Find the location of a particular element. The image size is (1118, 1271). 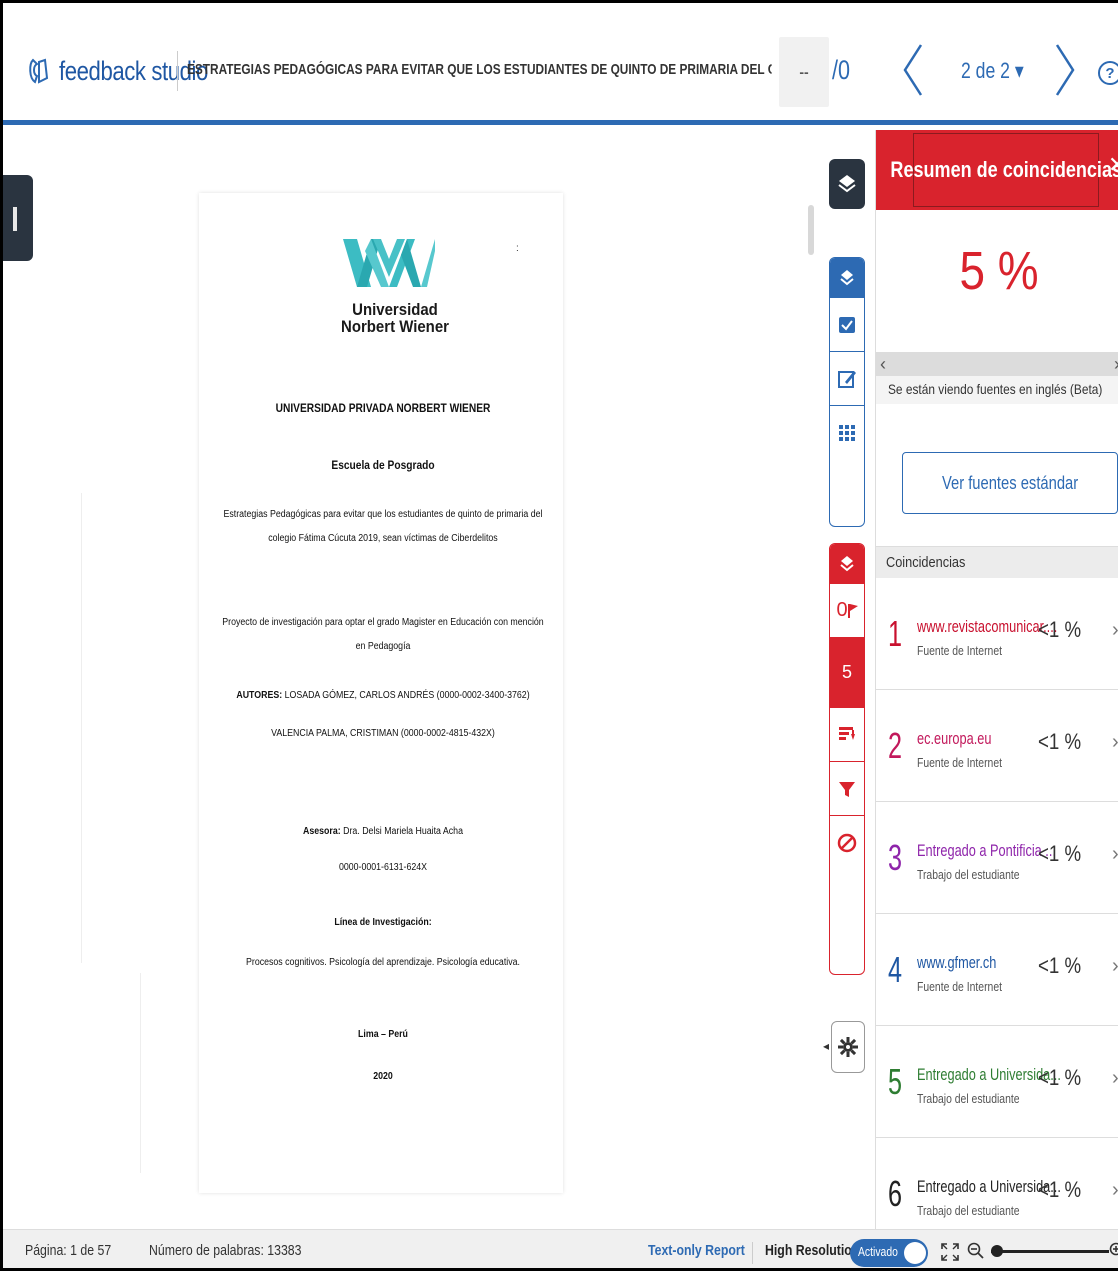

grip-icon is located at coordinates (15, 219).